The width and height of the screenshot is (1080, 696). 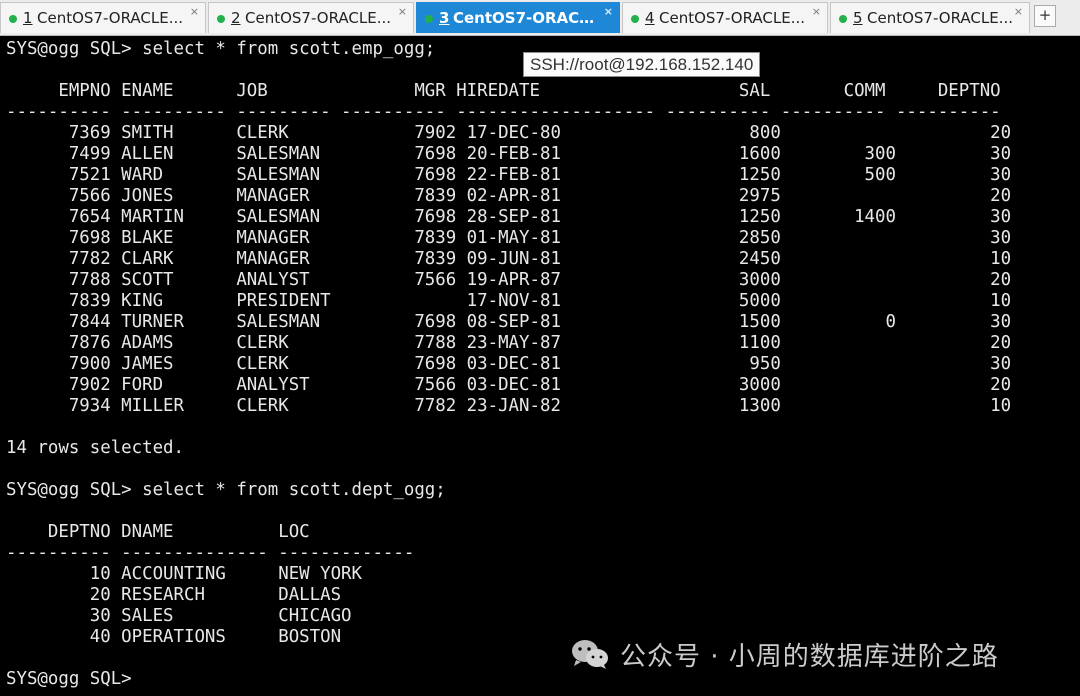 I want to click on terminal-line: ---------- -------------- -------------, so click(x=210, y=553).